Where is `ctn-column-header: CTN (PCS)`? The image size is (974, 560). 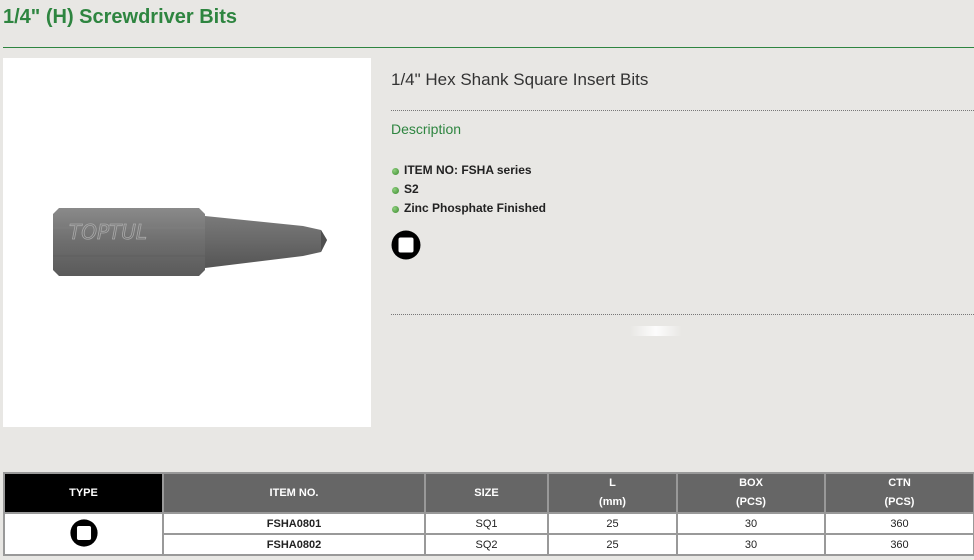 ctn-column-header: CTN (PCS) is located at coordinates (899, 493).